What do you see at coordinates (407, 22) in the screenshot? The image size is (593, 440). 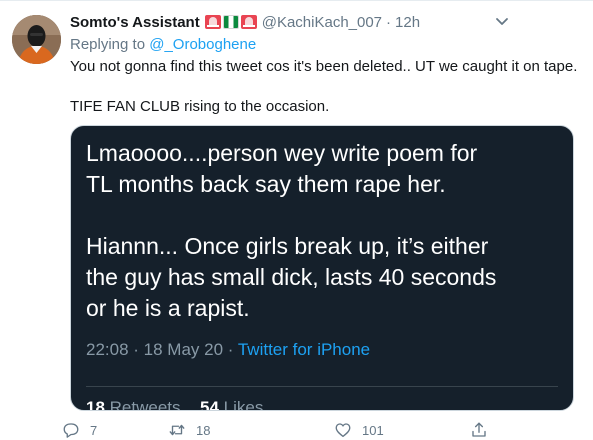 I see `tweet-timestamp: 12h` at bounding box center [407, 22].